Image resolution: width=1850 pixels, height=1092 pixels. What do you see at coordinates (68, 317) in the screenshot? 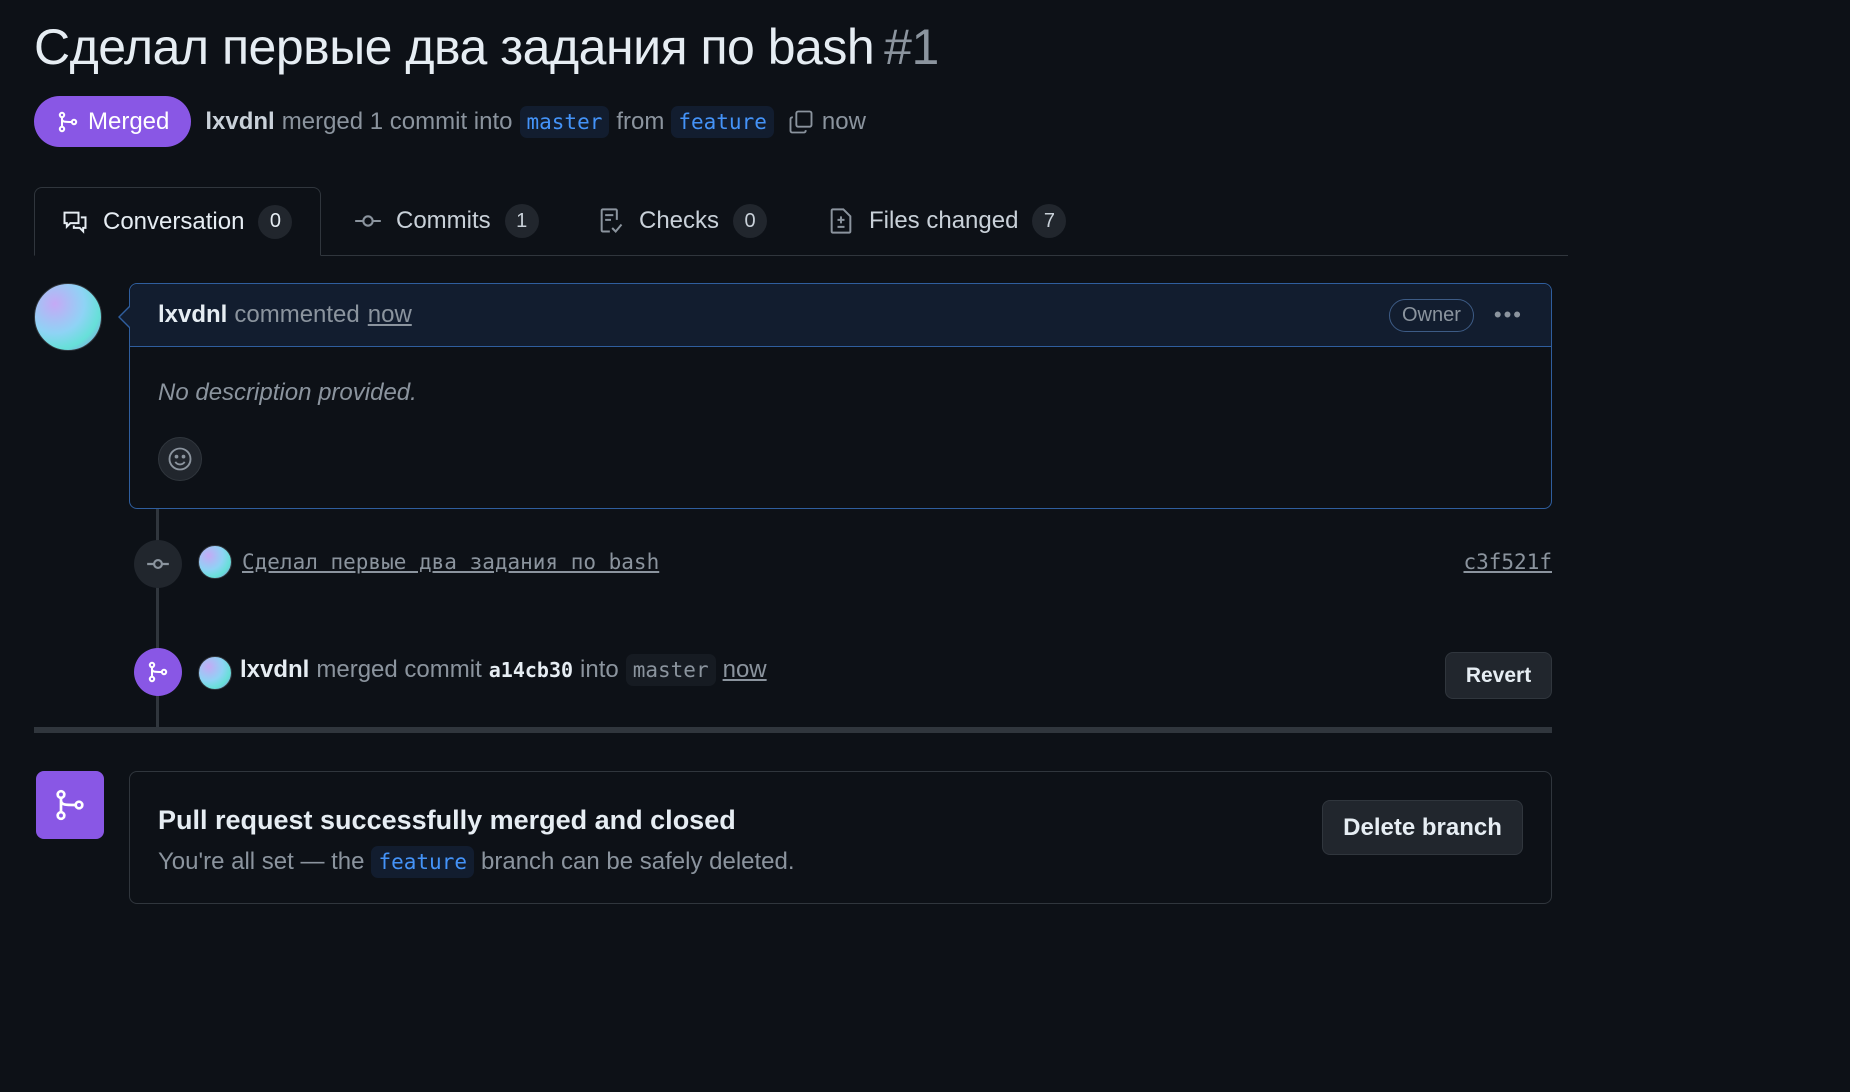
I see `comment-author-avatar` at bounding box center [68, 317].